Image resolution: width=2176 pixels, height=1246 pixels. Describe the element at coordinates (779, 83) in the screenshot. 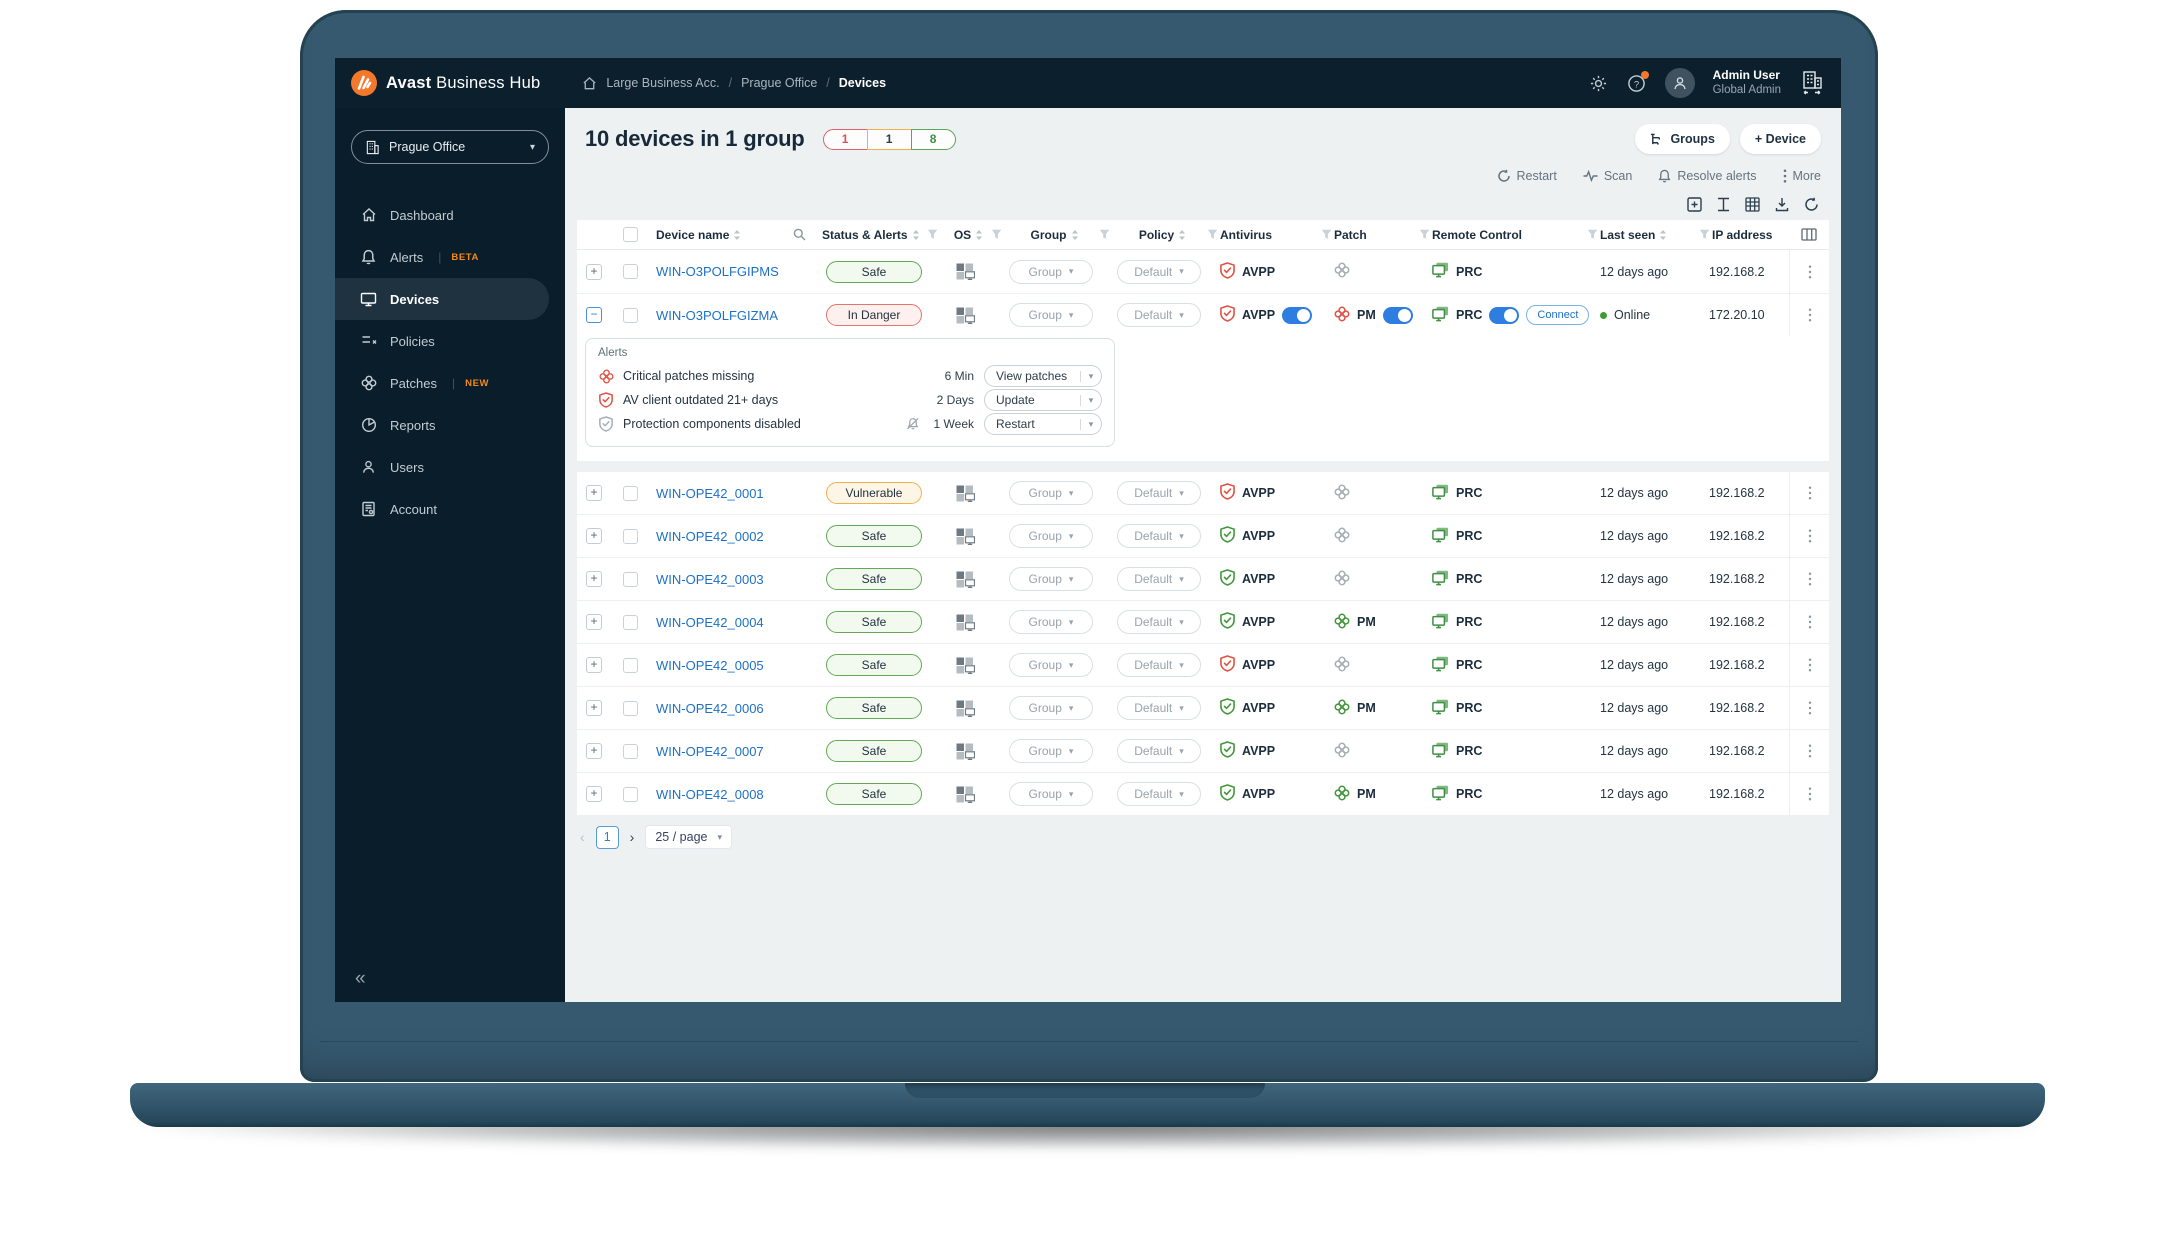

I see `breadcrumb-item: Prague Office` at that location.